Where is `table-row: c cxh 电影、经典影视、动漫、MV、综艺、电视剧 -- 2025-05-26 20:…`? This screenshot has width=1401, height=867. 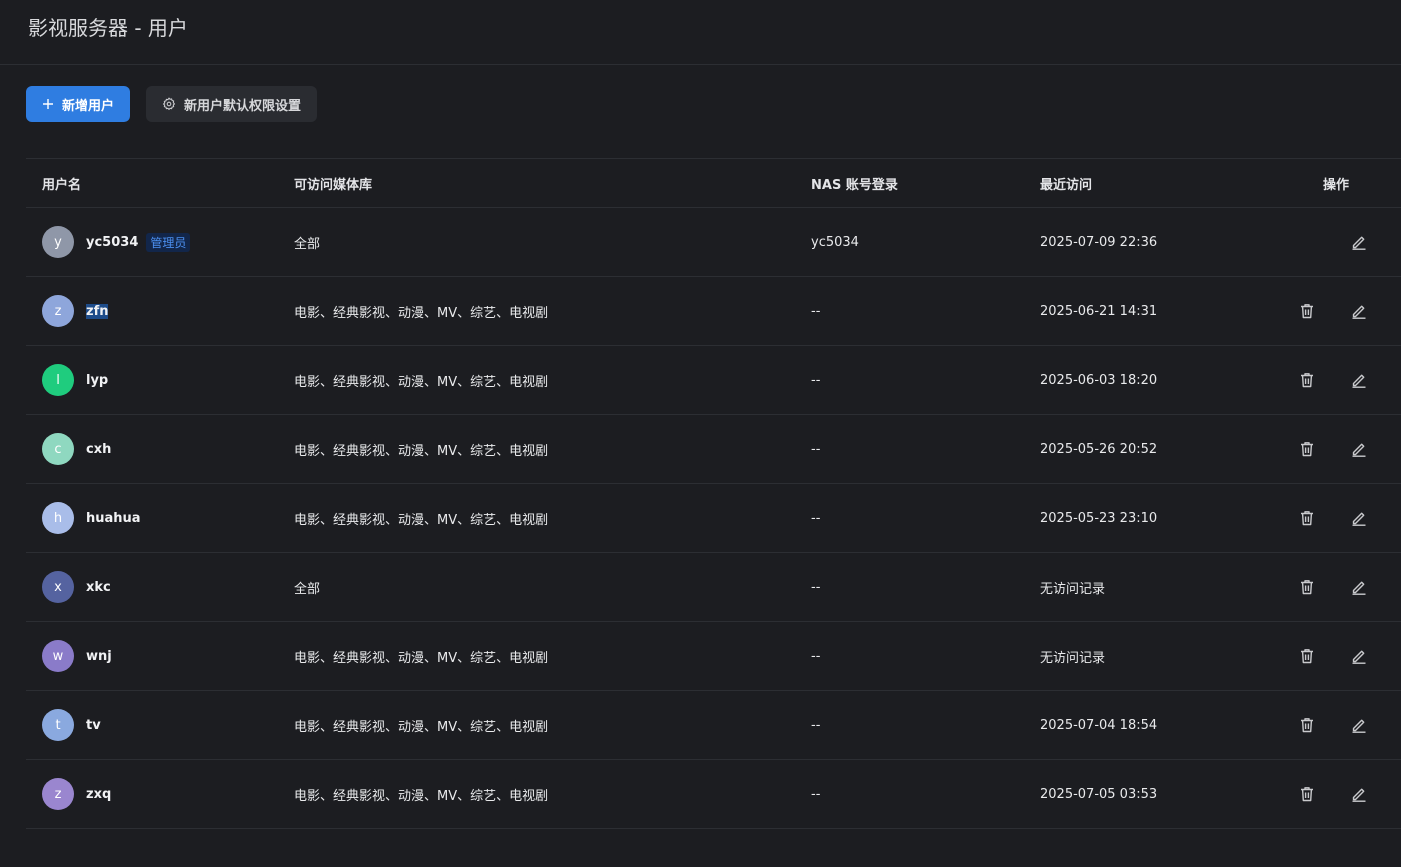 table-row: c cxh 电影、经典影视、动漫、MV、综艺、电视剧 -- 2025-05-26 20:… is located at coordinates (713, 449).